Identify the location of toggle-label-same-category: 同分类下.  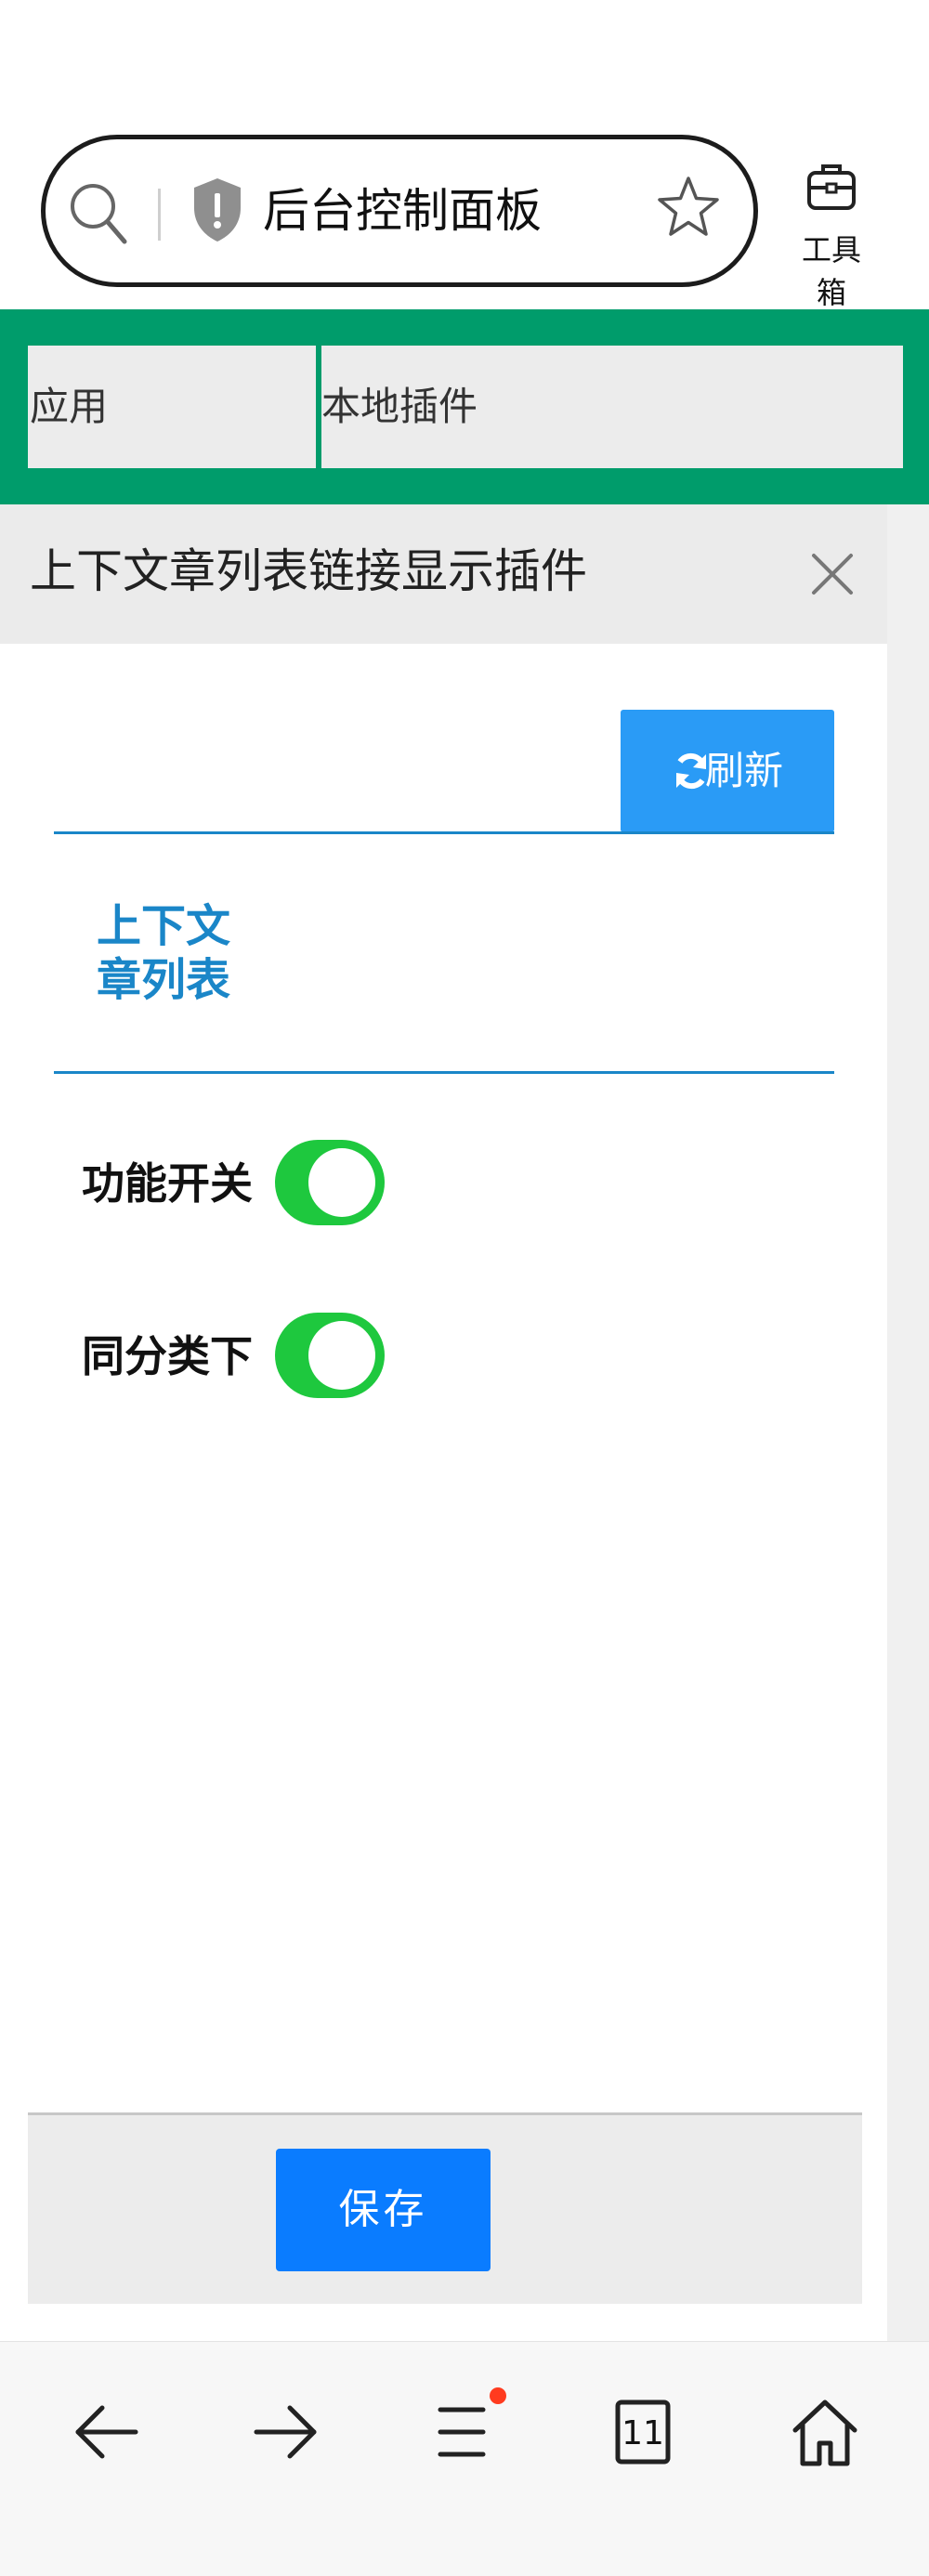
(168, 1356).